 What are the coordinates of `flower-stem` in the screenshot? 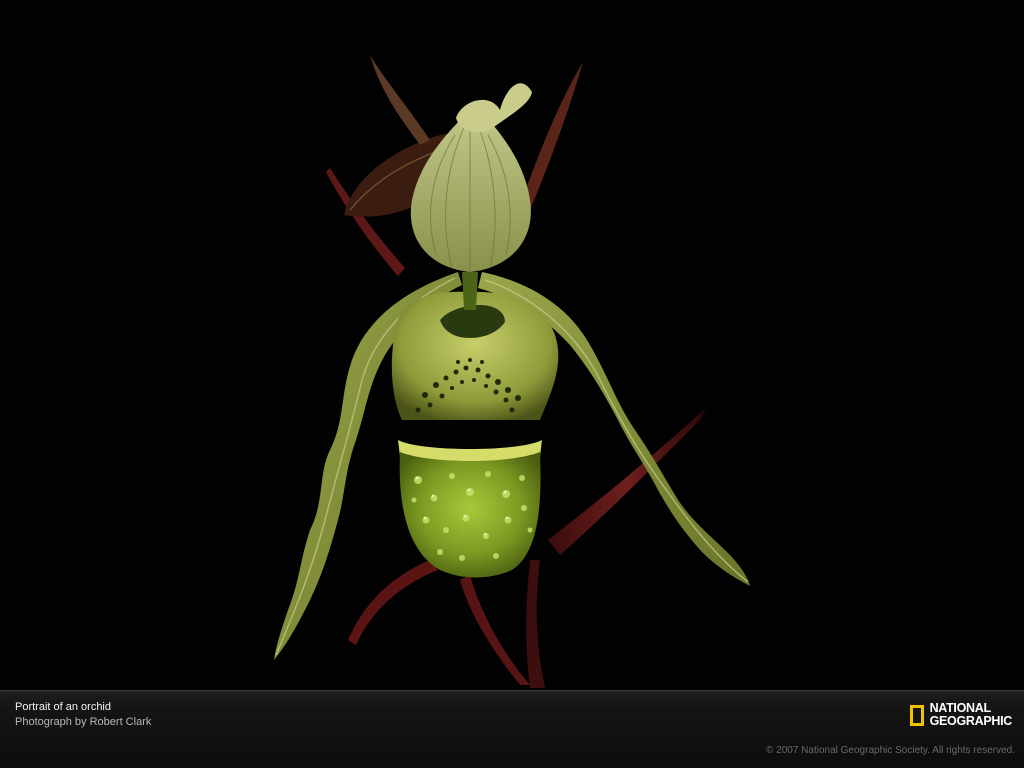 It's located at (535, 624).